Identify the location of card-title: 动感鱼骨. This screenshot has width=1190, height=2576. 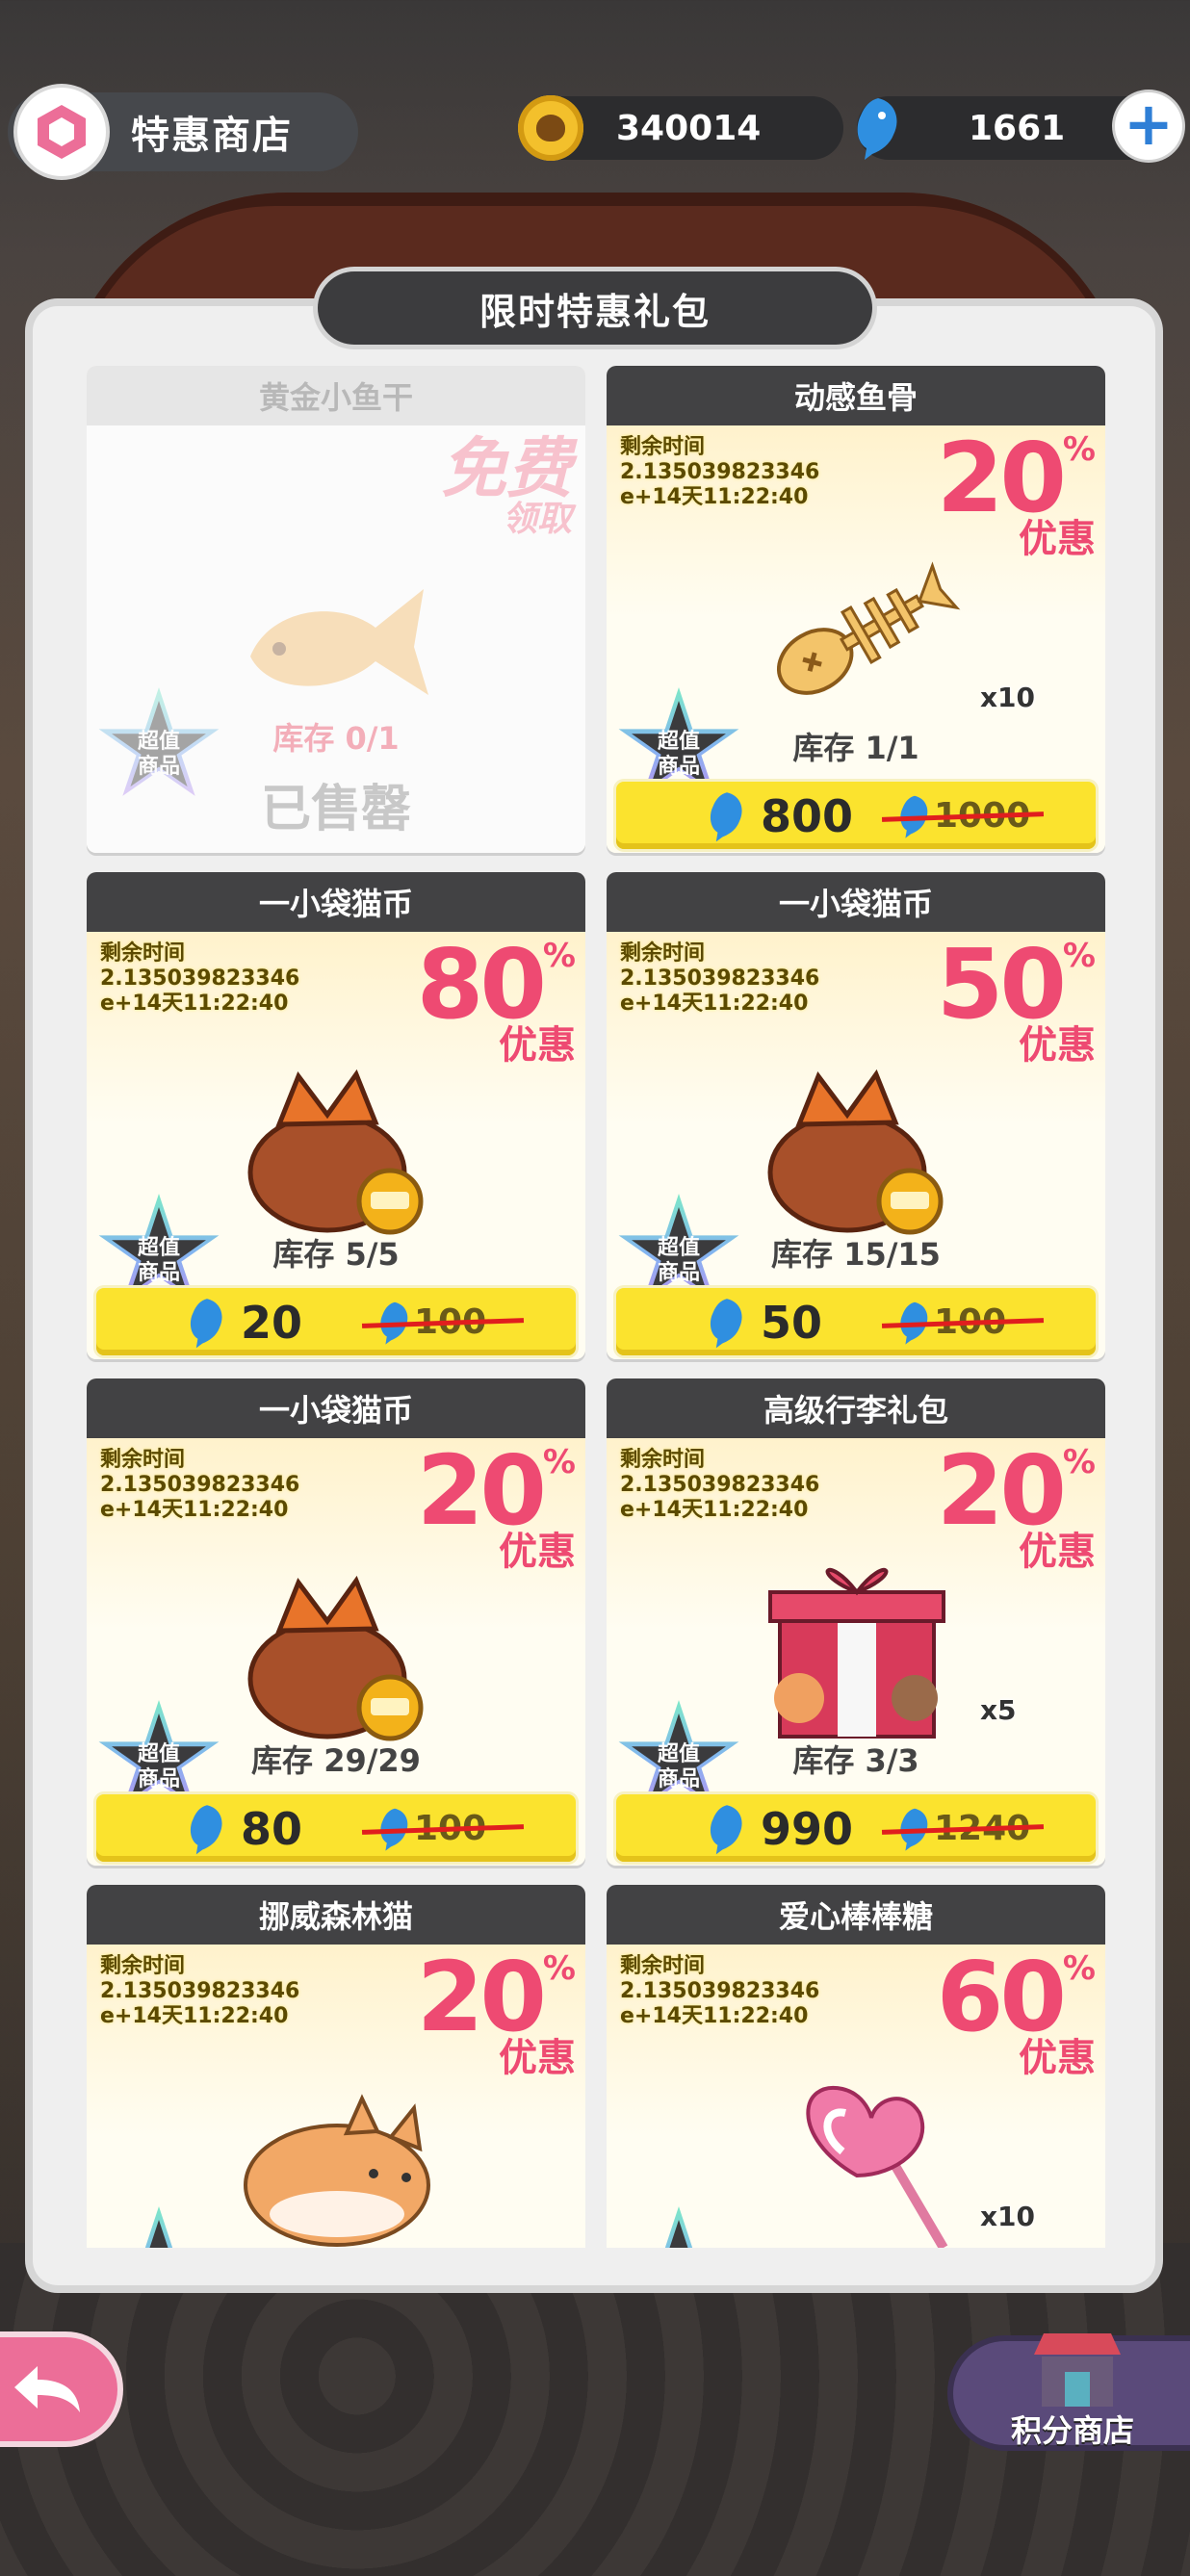
(856, 396).